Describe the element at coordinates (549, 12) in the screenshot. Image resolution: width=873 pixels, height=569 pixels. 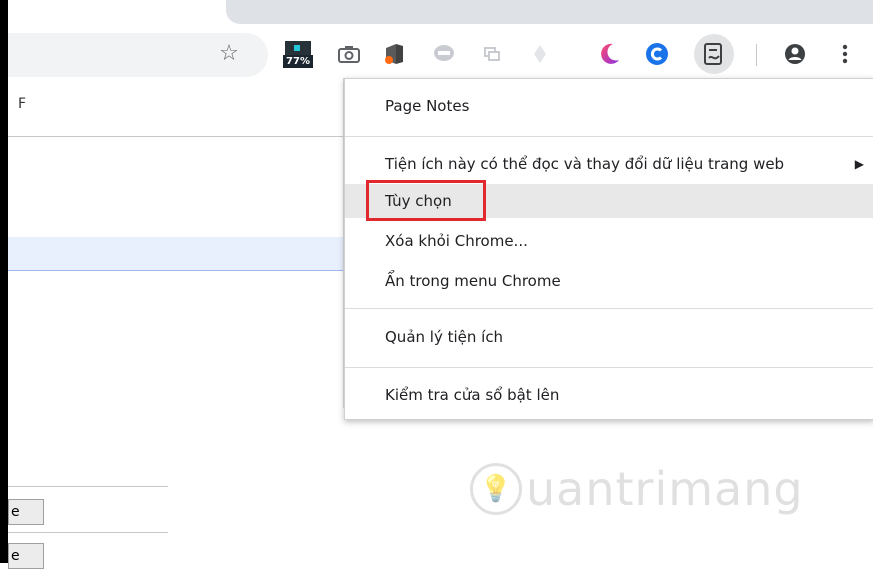
I see `active-tab` at that location.